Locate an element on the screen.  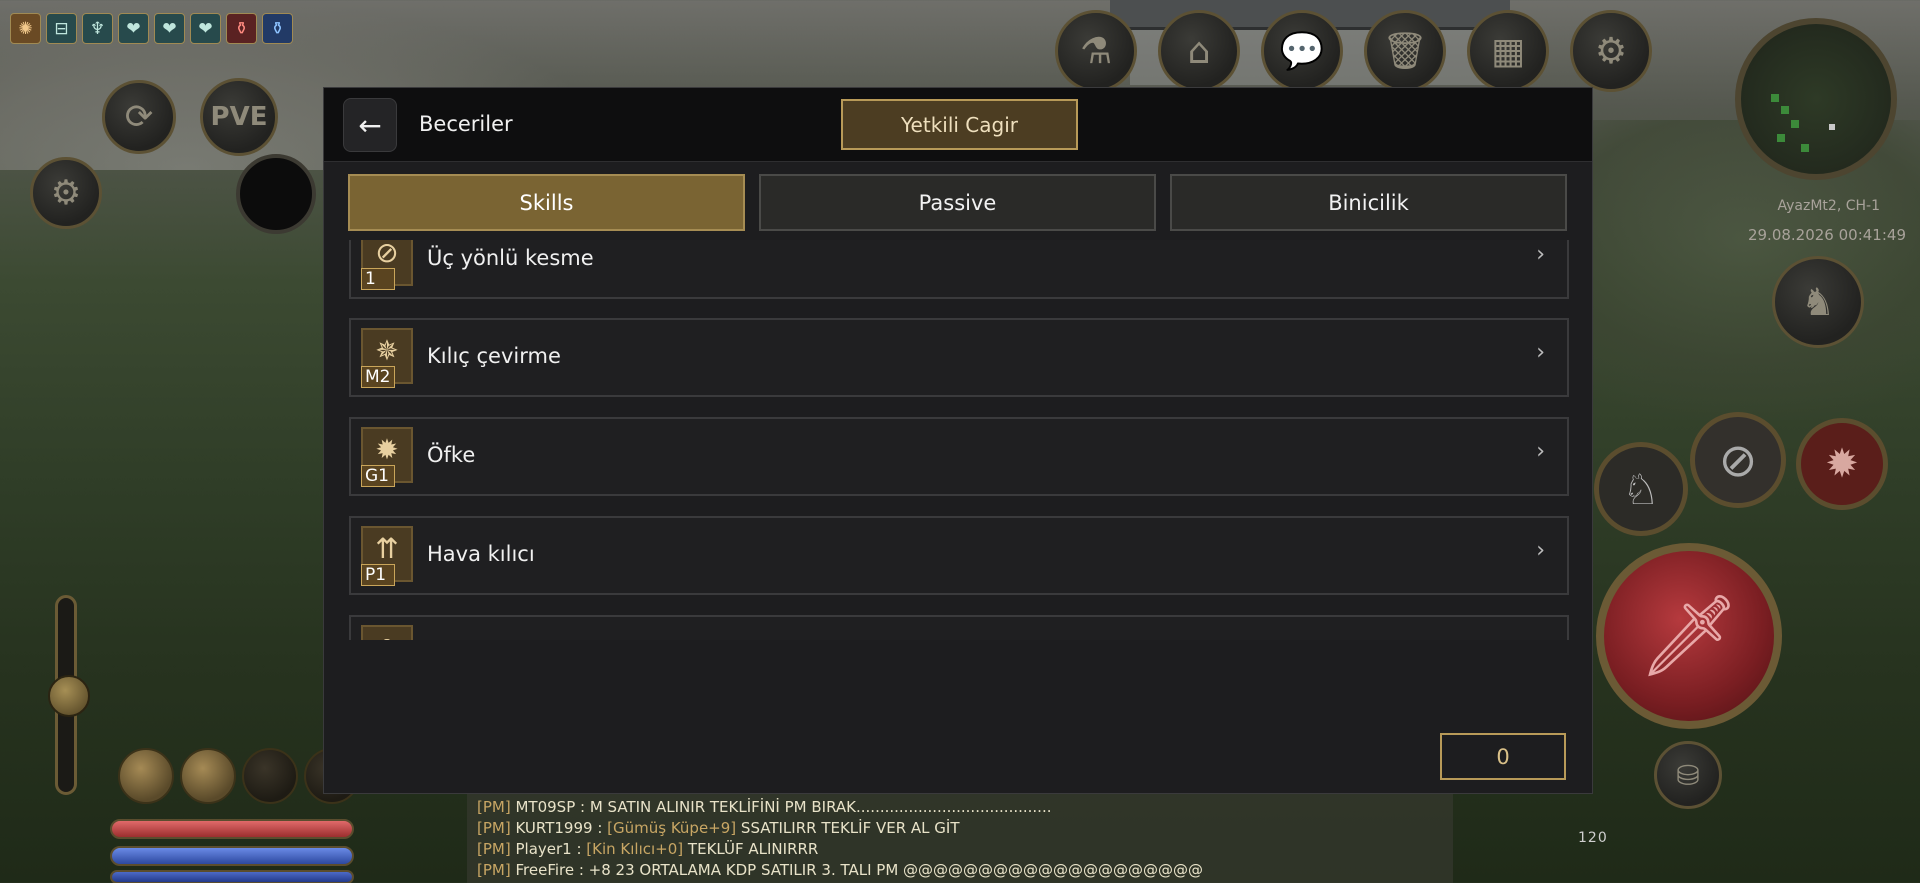
chat-message-rest: SSATILIRR TEKLİF VER AL GİT is located at coordinates (848, 828).